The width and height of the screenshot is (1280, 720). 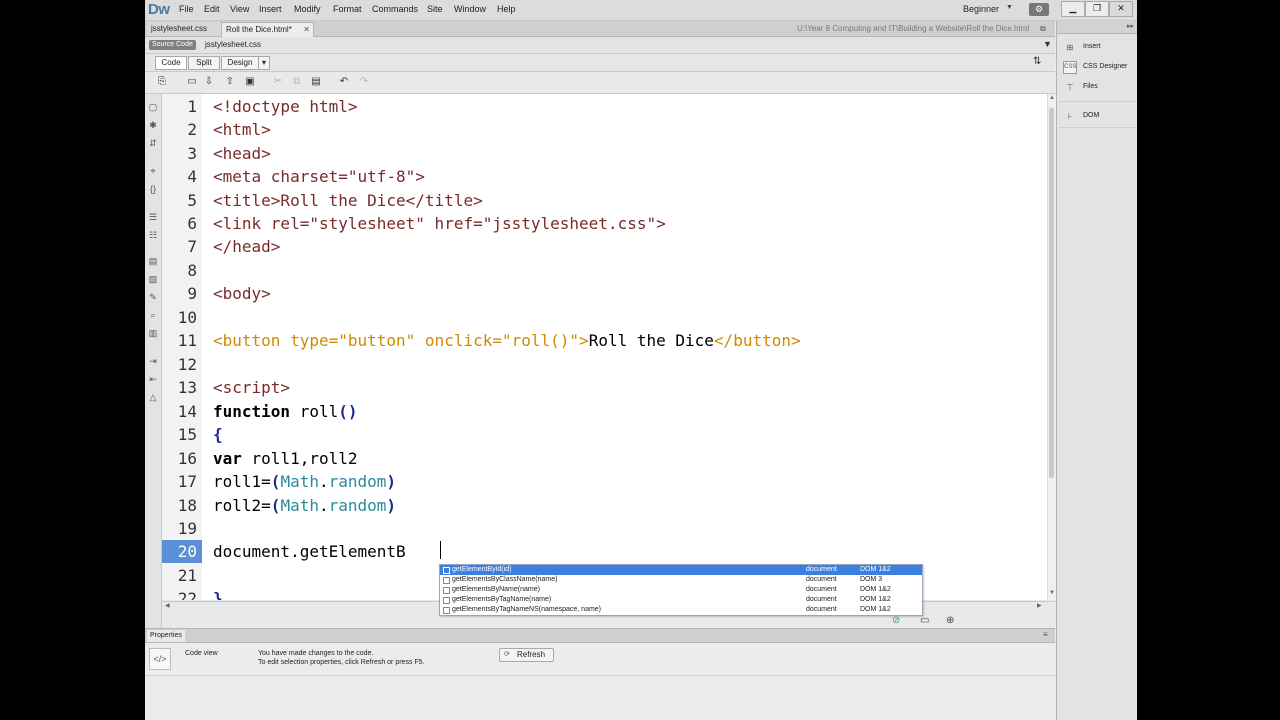 What do you see at coordinates (212, 9) in the screenshot?
I see `menu-edit: Edit` at bounding box center [212, 9].